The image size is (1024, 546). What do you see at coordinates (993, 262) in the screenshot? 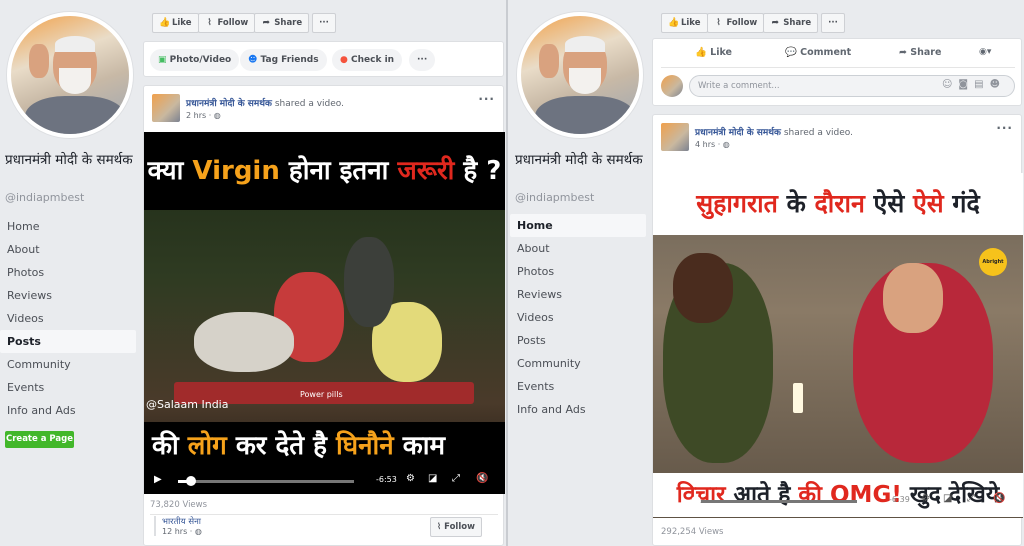
I see `channel-badge: Abright` at bounding box center [993, 262].